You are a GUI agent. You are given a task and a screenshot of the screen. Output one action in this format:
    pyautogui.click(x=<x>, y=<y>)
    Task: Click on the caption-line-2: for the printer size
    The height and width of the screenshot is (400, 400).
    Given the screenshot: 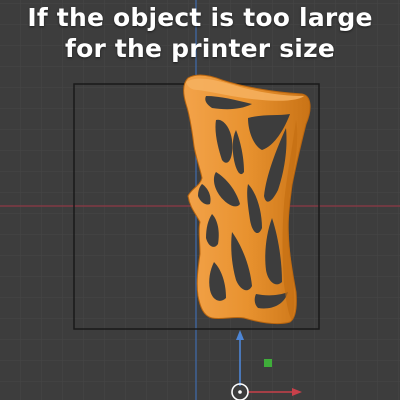 What is the action you would take?
    pyautogui.click(x=200, y=48)
    